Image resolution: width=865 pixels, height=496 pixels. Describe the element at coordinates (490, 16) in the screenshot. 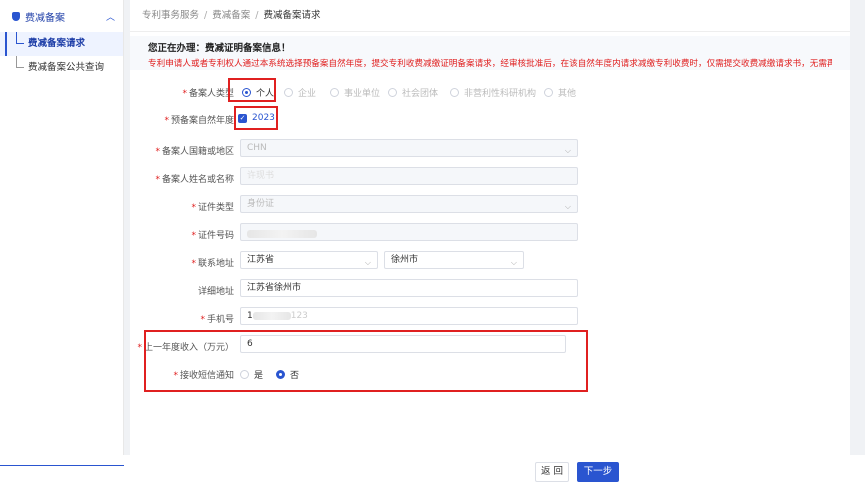

I see `breadcrumb: 专利事务服务 / 费减备案 / 费减备案请求` at that location.